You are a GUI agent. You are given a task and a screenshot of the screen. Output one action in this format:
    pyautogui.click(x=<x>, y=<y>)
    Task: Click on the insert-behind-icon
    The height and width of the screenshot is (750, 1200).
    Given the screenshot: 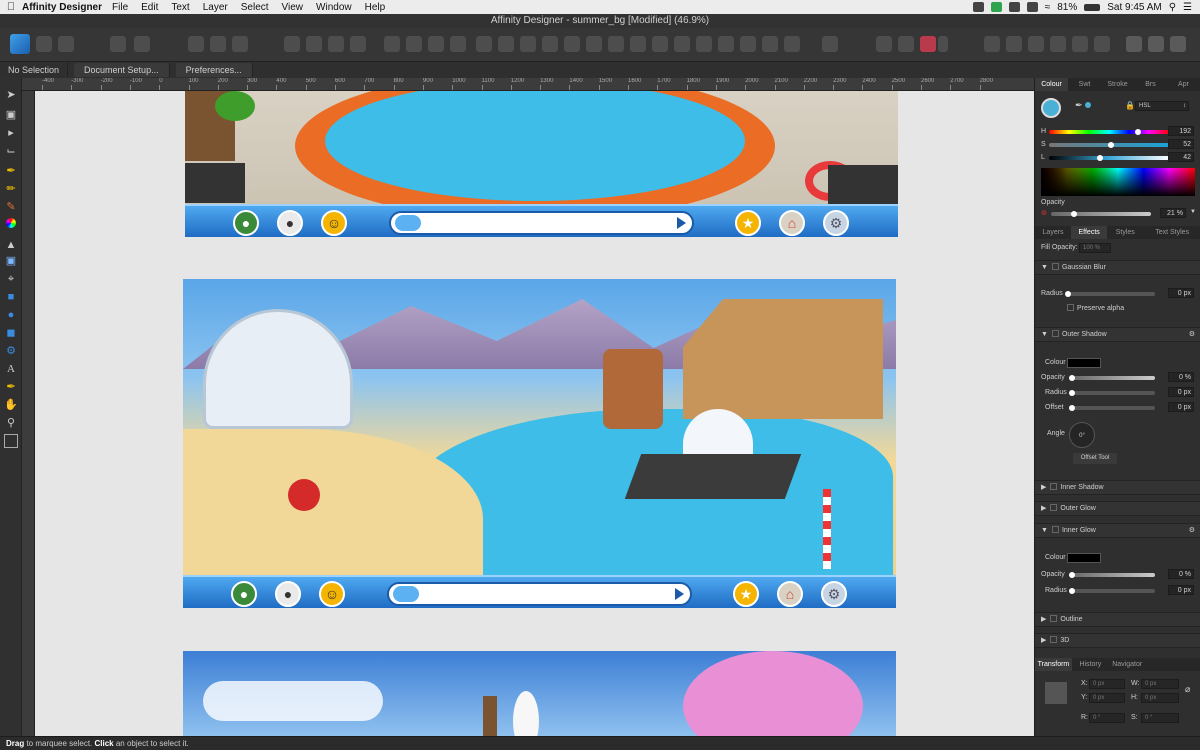 What is the action you would take?
    pyautogui.click(x=992, y=44)
    